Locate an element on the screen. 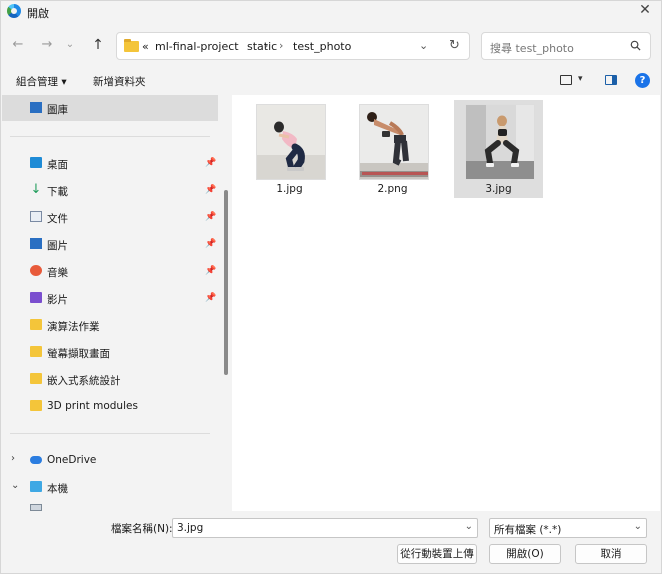 The height and width of the screenshot is (574, 662). file-item: 1.jpg is located at coordinates (289, 149).